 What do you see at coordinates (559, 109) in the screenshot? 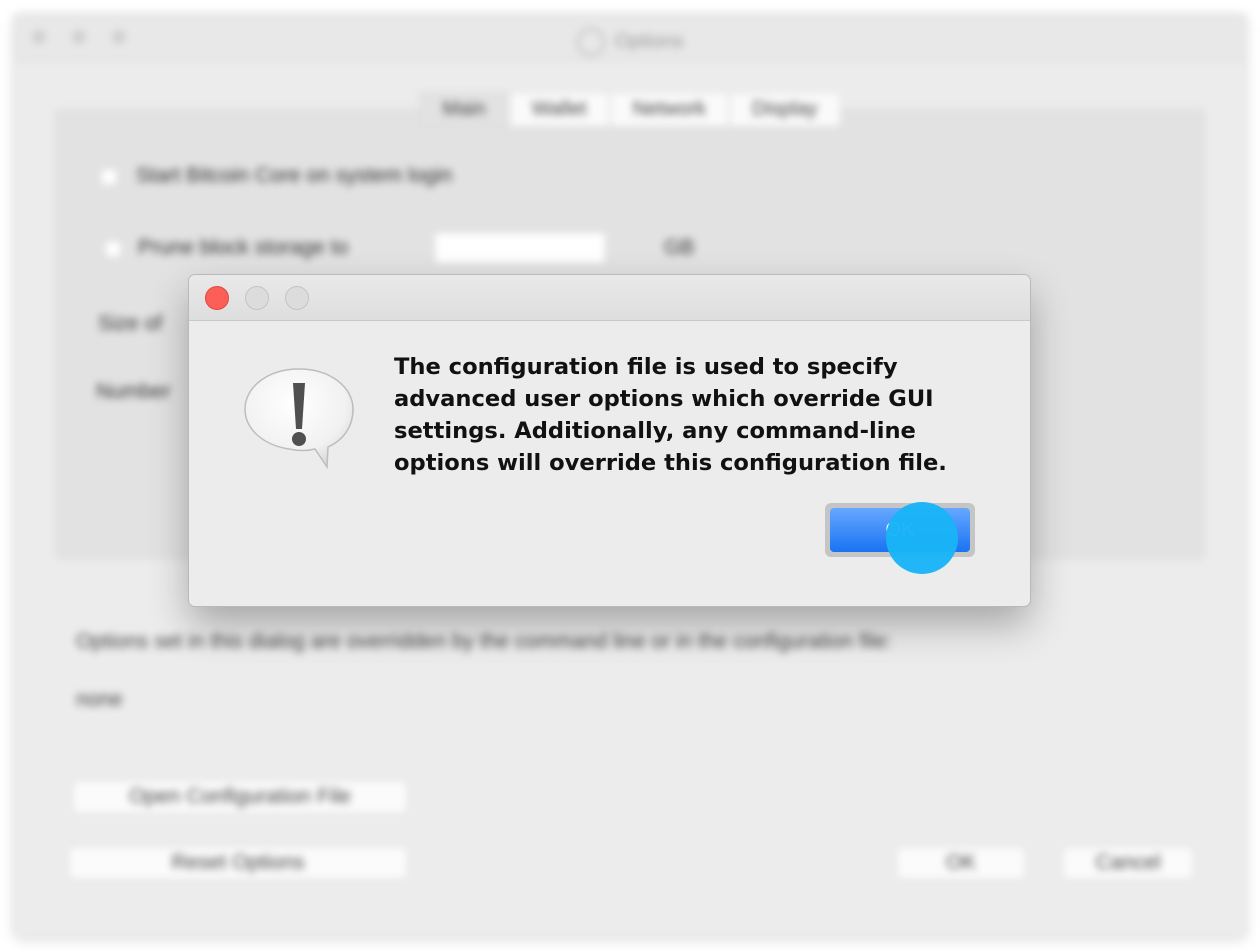
I see `tab-wallet: Wallet` at bounding box center [559, 109].